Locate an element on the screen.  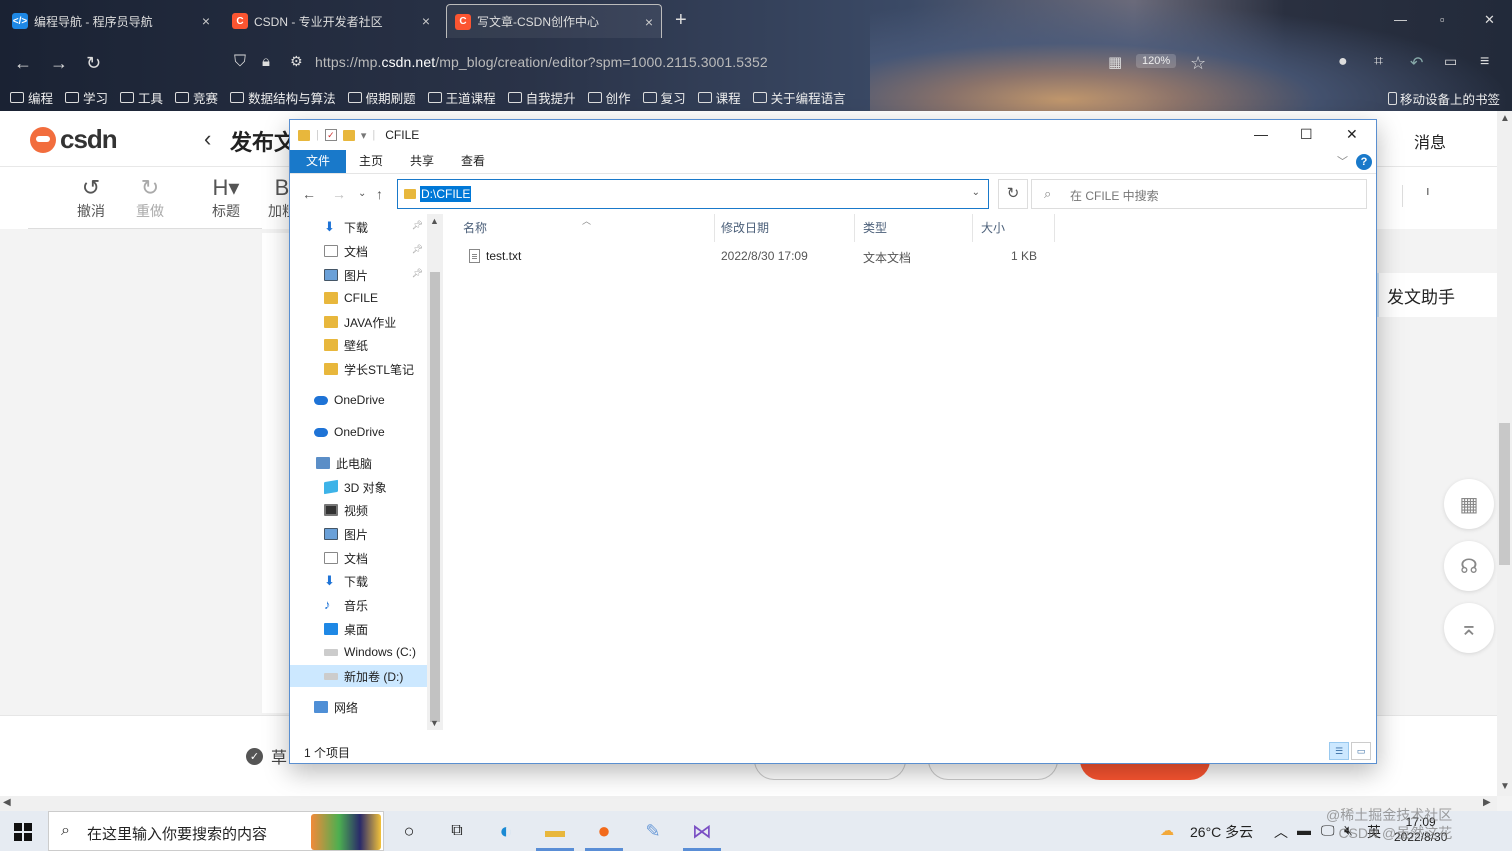
up-arrow-icon: ↑ is located at coordinates (379, 194).